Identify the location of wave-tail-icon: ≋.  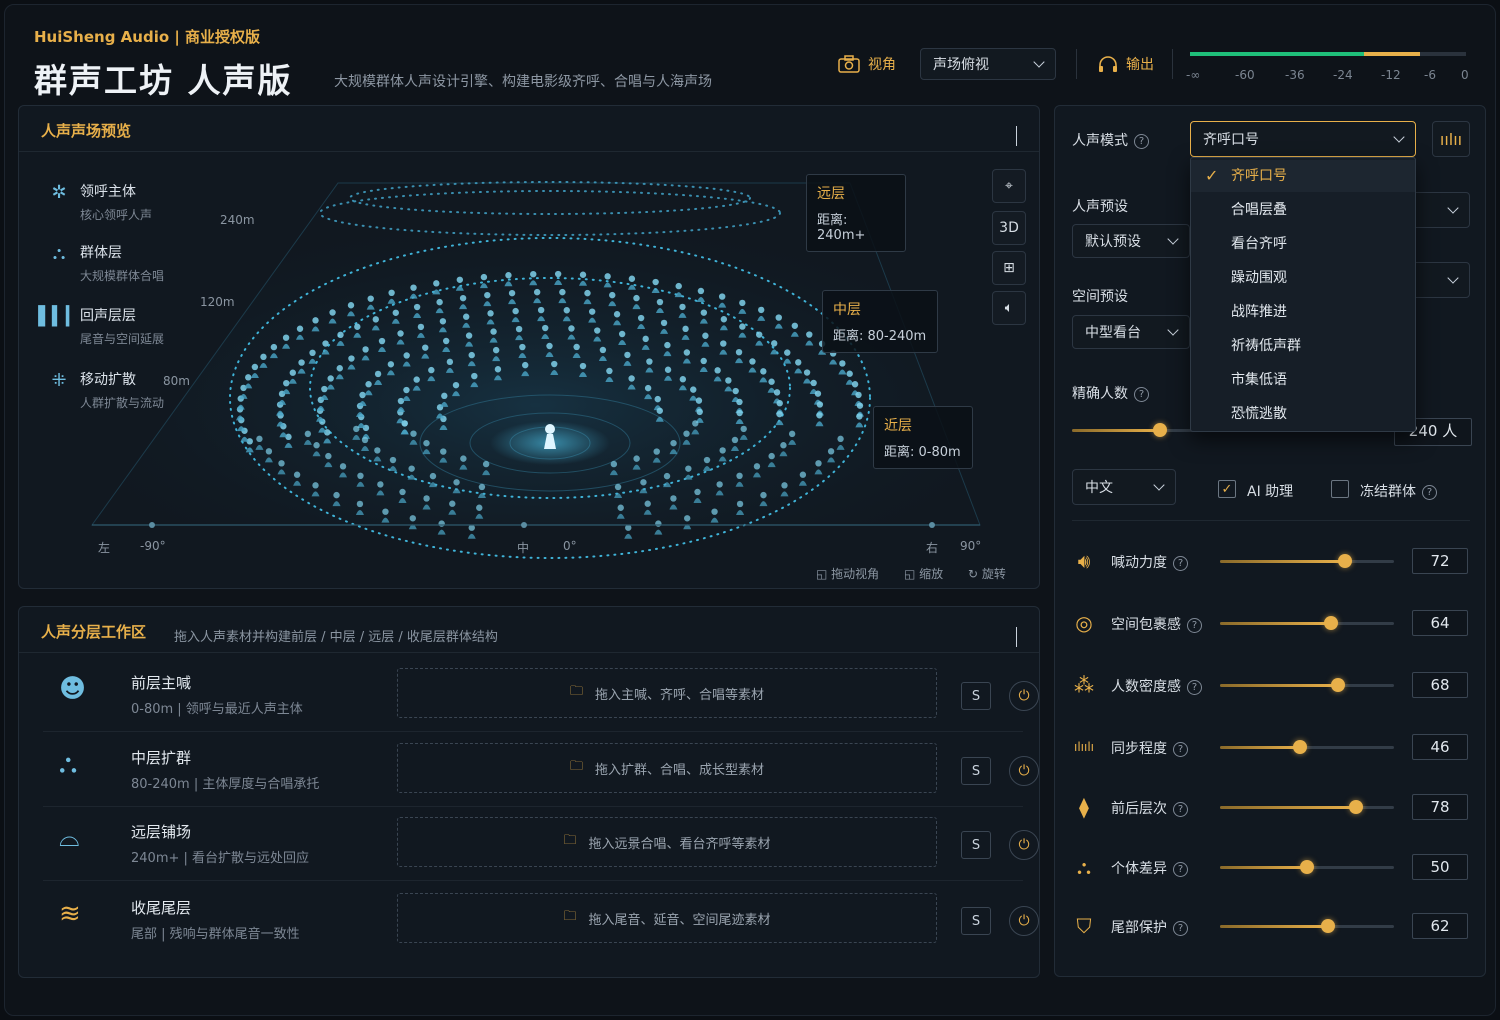
(70, 914).